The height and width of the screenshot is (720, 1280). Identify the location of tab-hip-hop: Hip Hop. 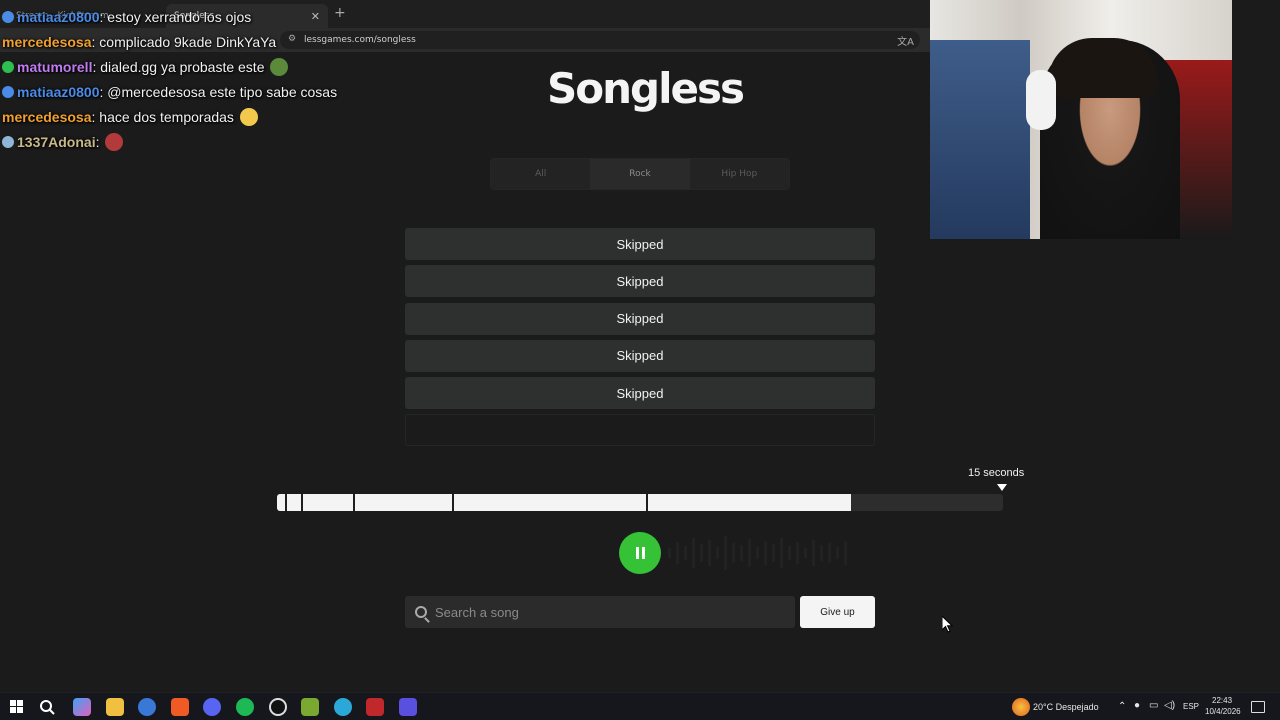
(739, 174).